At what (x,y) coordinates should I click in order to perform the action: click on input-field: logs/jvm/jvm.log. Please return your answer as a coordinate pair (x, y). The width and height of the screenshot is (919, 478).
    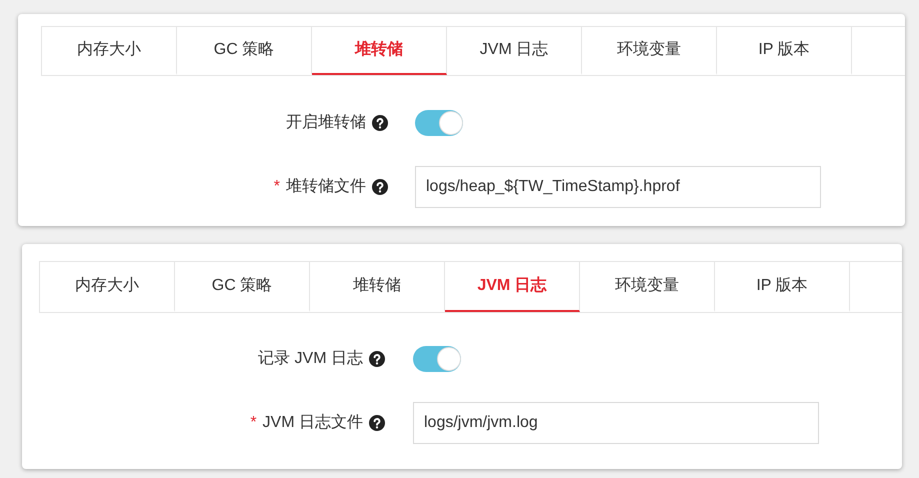
    Looking at the image, I should click on (616, 423).